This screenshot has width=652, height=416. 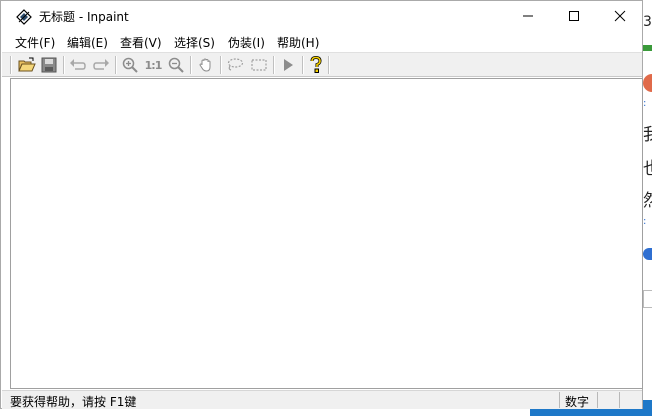 I want to click on rect-select-icon, so click(x=259, y=65).